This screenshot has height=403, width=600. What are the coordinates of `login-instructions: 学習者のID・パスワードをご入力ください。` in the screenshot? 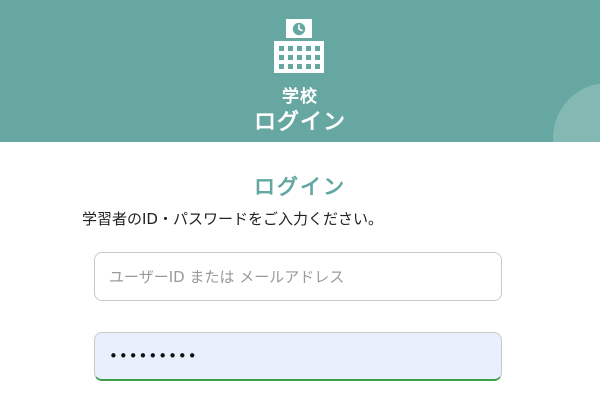 It's located at (232, 219).